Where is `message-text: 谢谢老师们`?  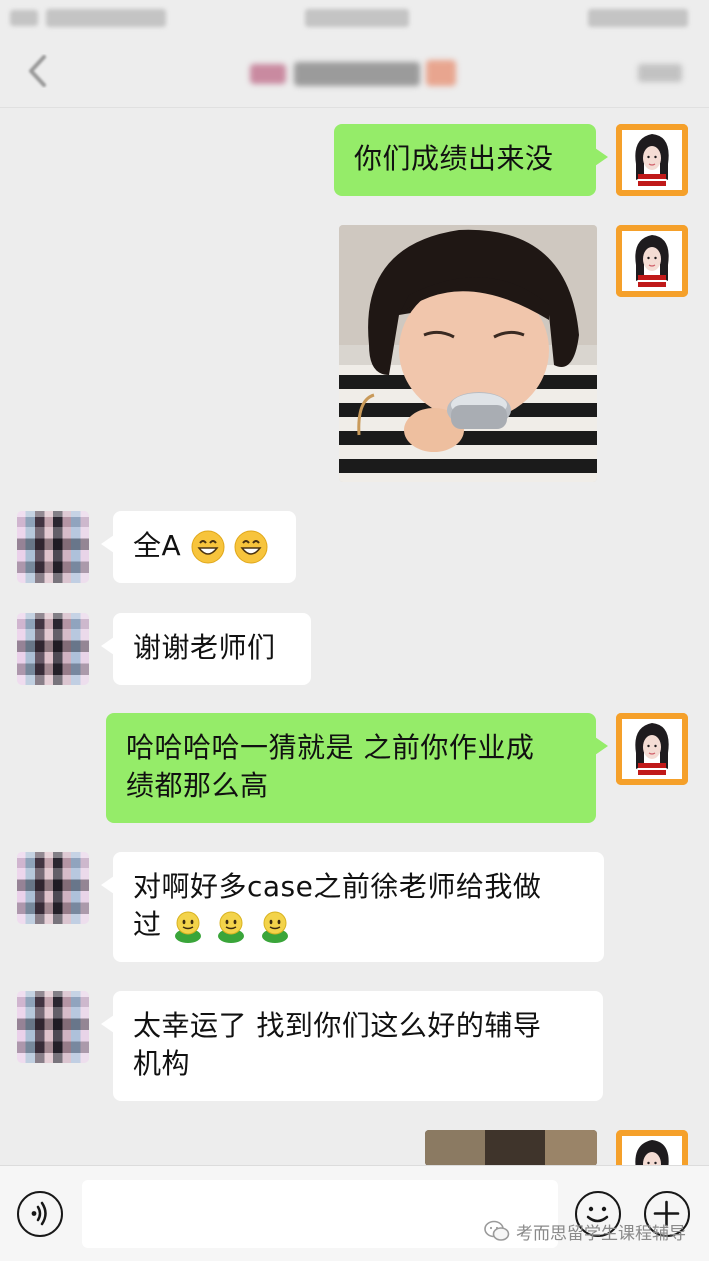
message-text: 谢谢老师们 is located at coordinates (204, 647).